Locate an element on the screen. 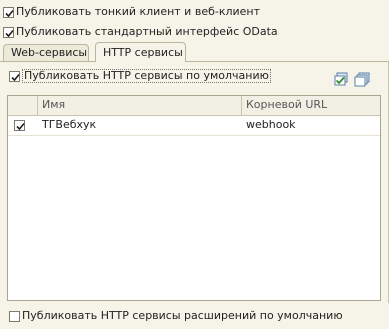  tab-http-services-label: HTTP сервисы is located at coordinates (143, 52).